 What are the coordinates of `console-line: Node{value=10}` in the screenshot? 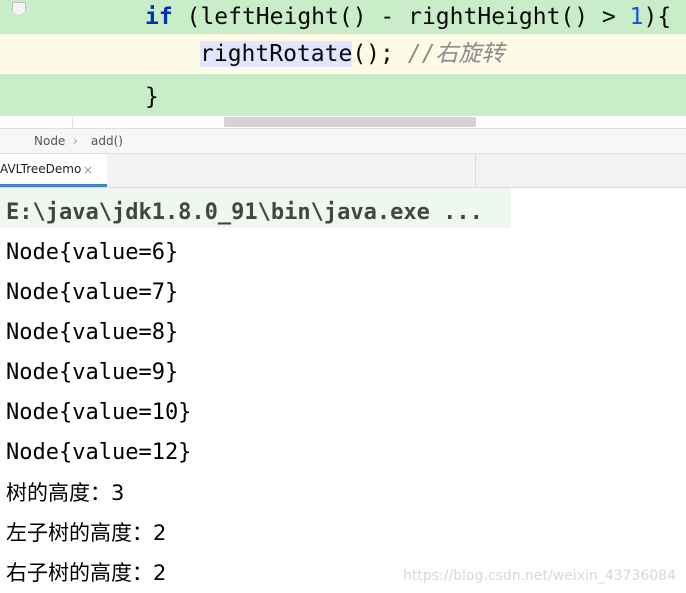 It's located at (99, 412).